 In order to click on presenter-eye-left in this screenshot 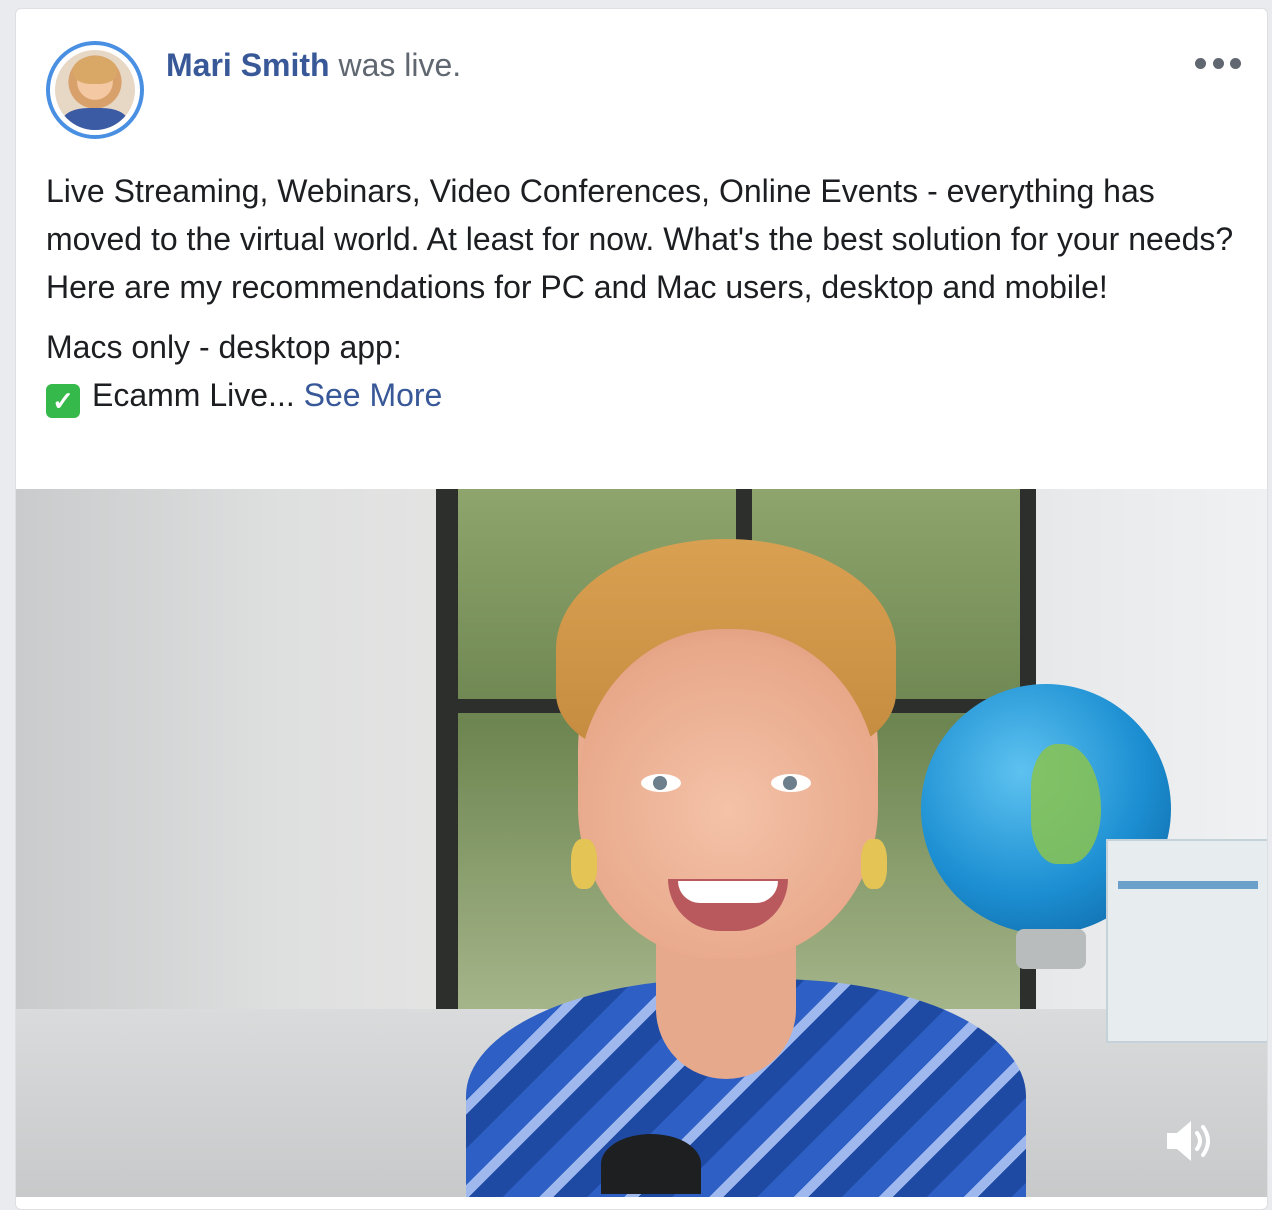, I will do `click(661, 783)`.